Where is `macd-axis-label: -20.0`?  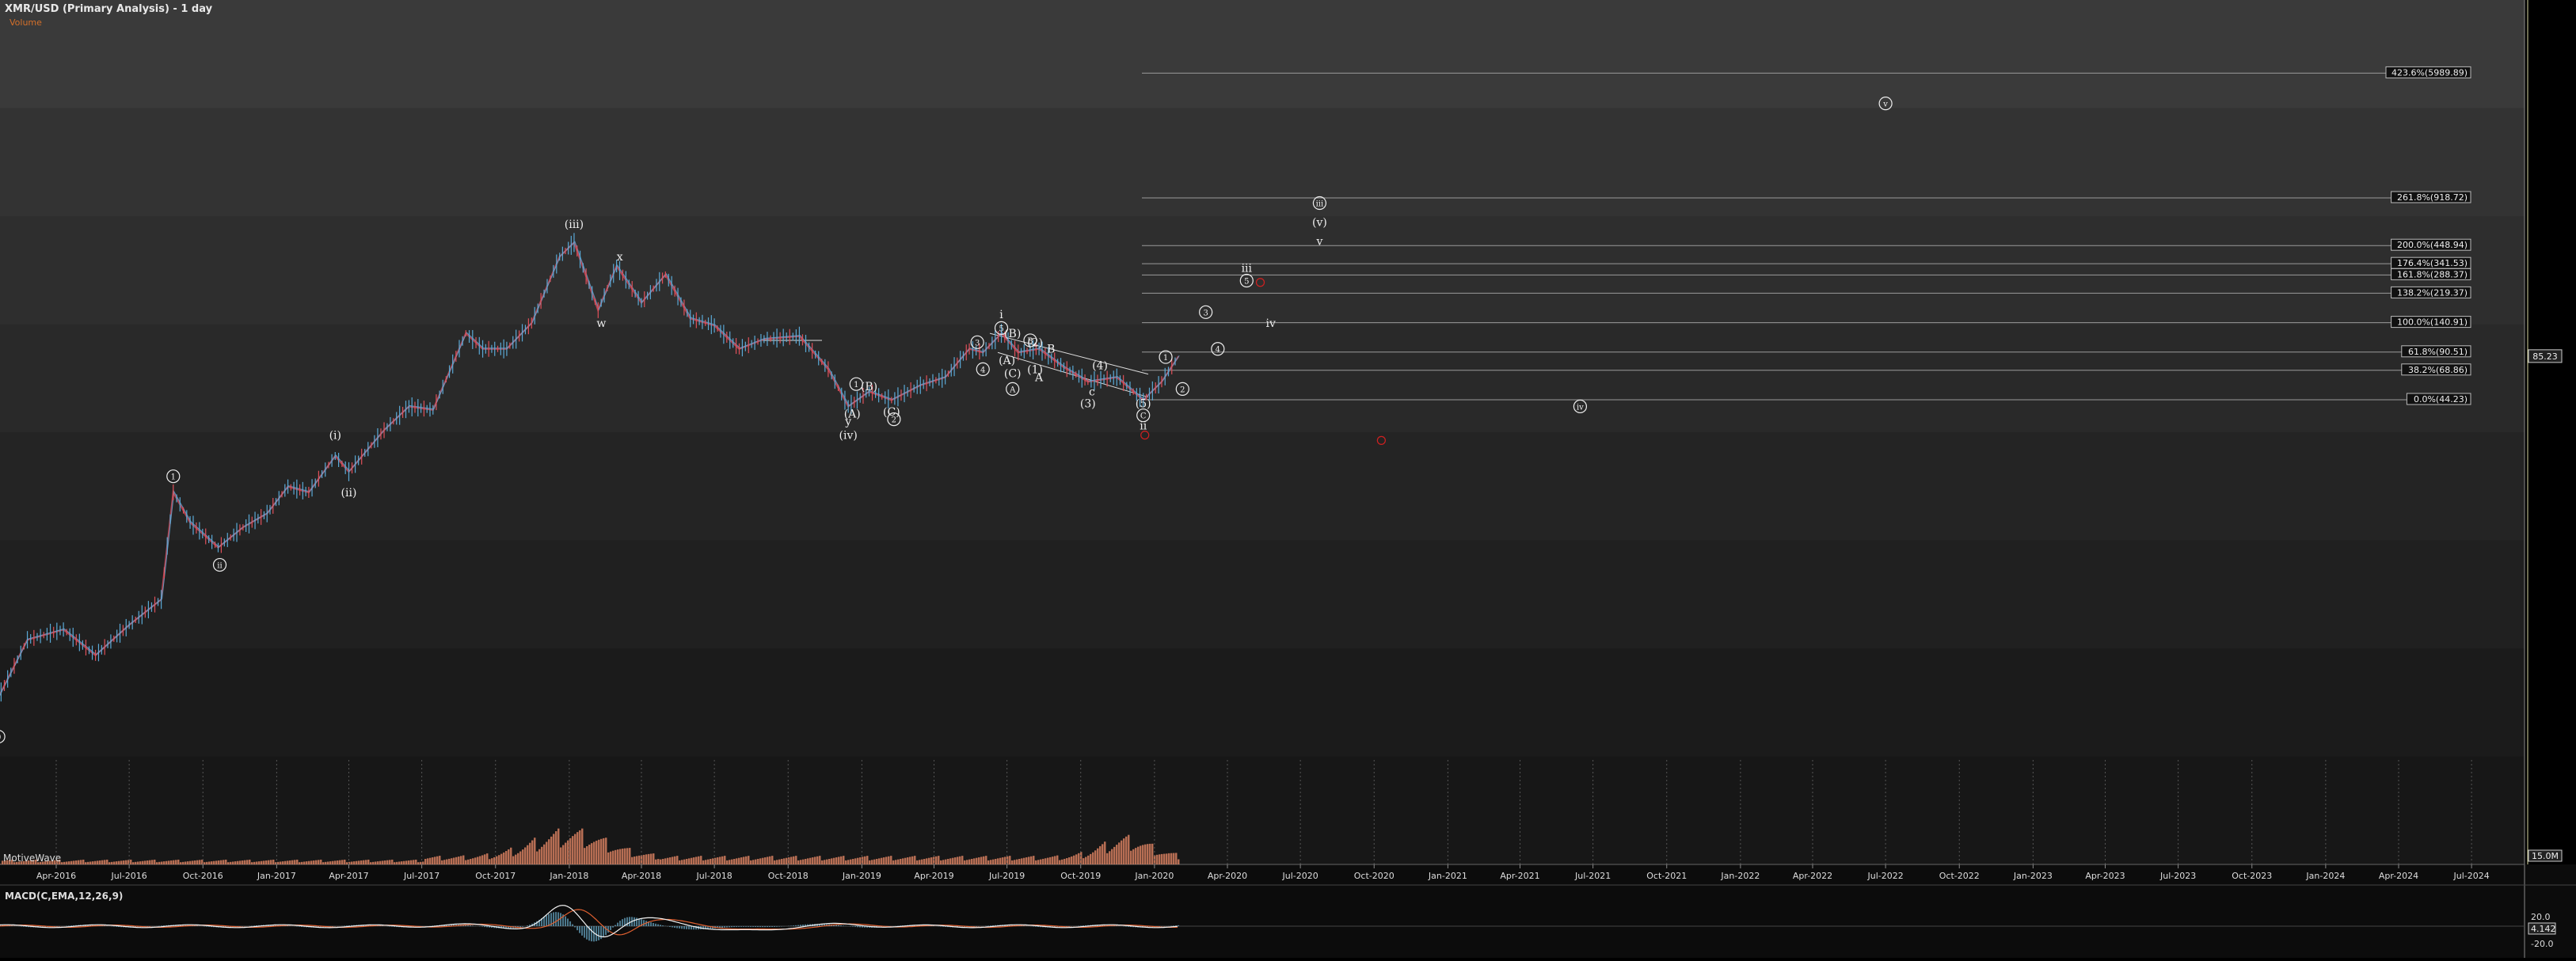
macd-axis-label: -20.0 is located at coordinates (2542, 944).